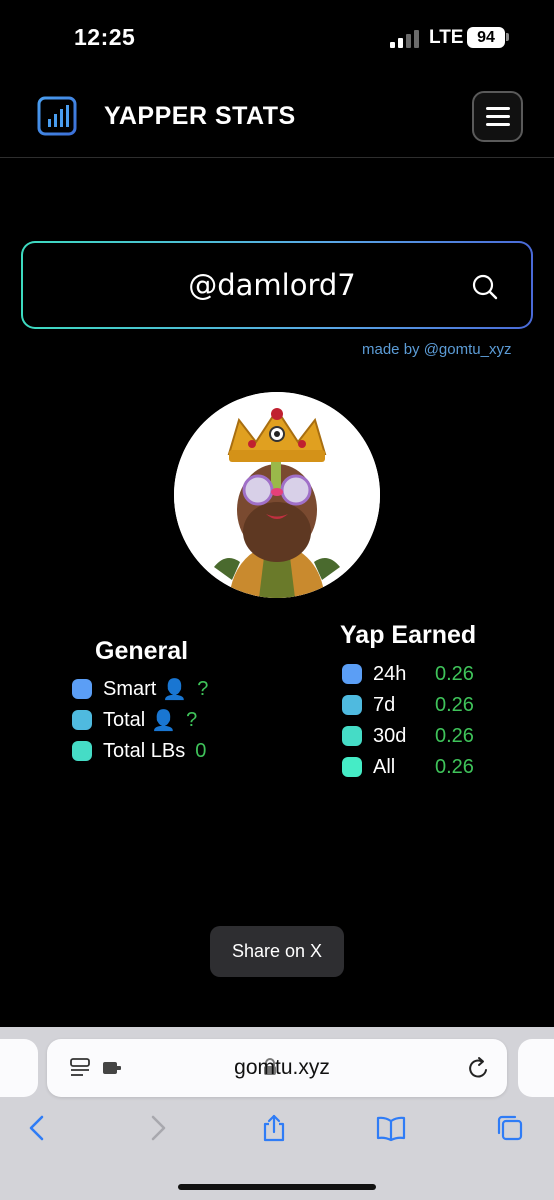  Describe the element at coordinates (510, 1128) in the screenshot. I see `tabs-icon` at that location.